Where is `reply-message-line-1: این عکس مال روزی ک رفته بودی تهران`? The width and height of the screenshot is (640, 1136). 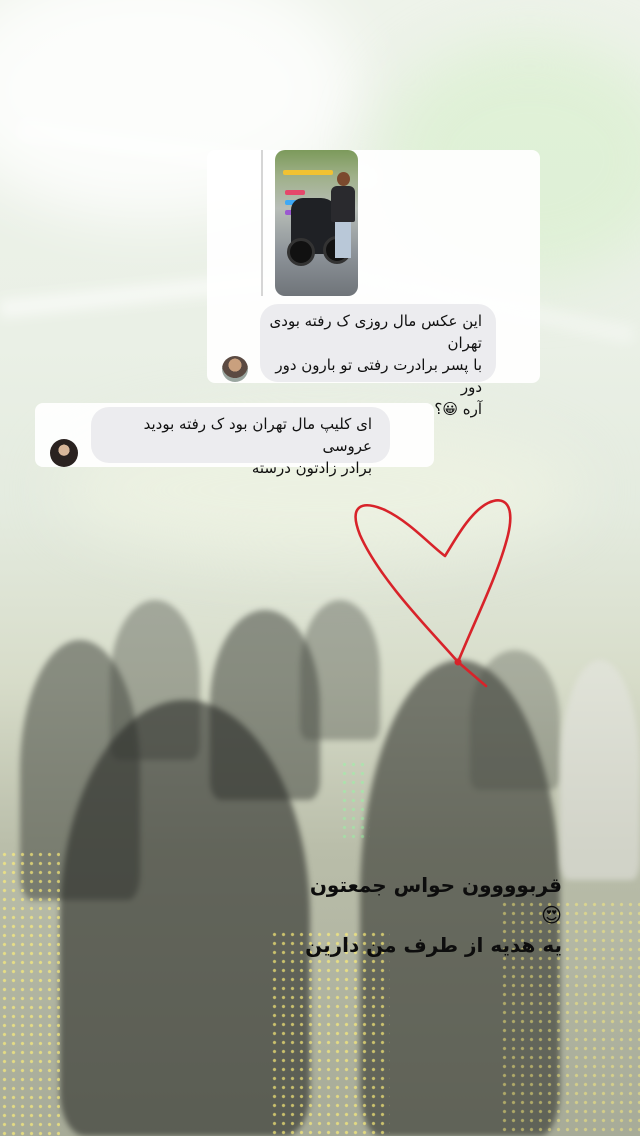 reply-message-line-1: این عکس مال روزی ک رفته بودی تهران is located at coordinates (375, 332).